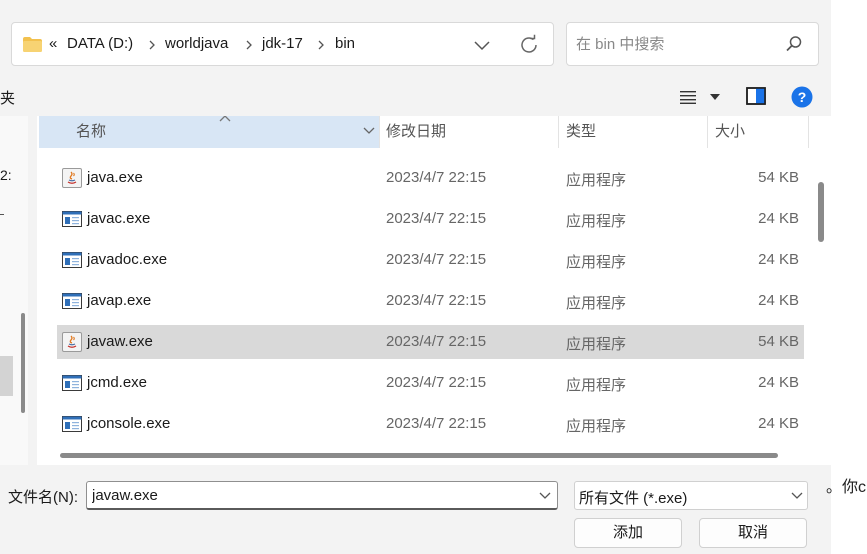  Describe the element at coordinates (115, 177) in the screenshot. I see `file-name: java.exe` at that location.